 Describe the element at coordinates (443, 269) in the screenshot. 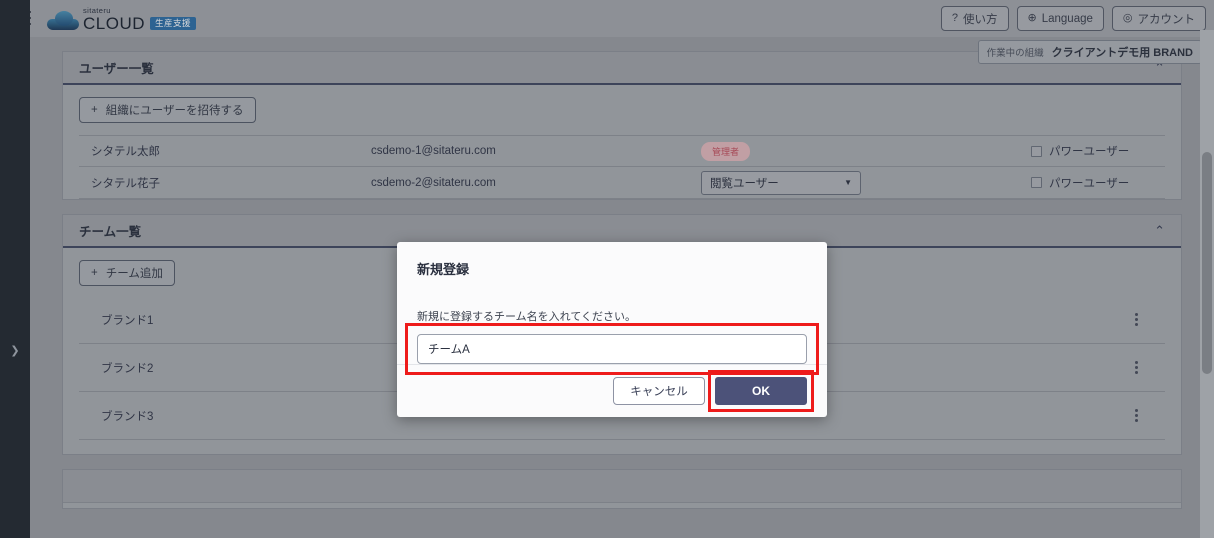

I see `dialog-title: 新規登録` at that location.